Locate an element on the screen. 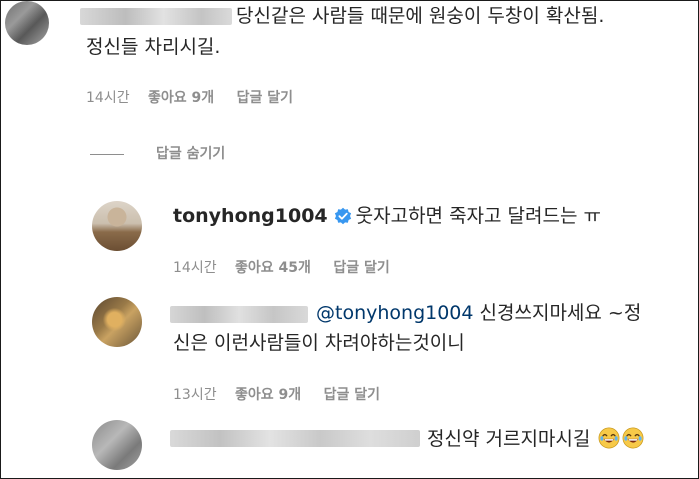  reply-text: 신경쓰지마세요 ~정 is located at coordinates (557, 313).